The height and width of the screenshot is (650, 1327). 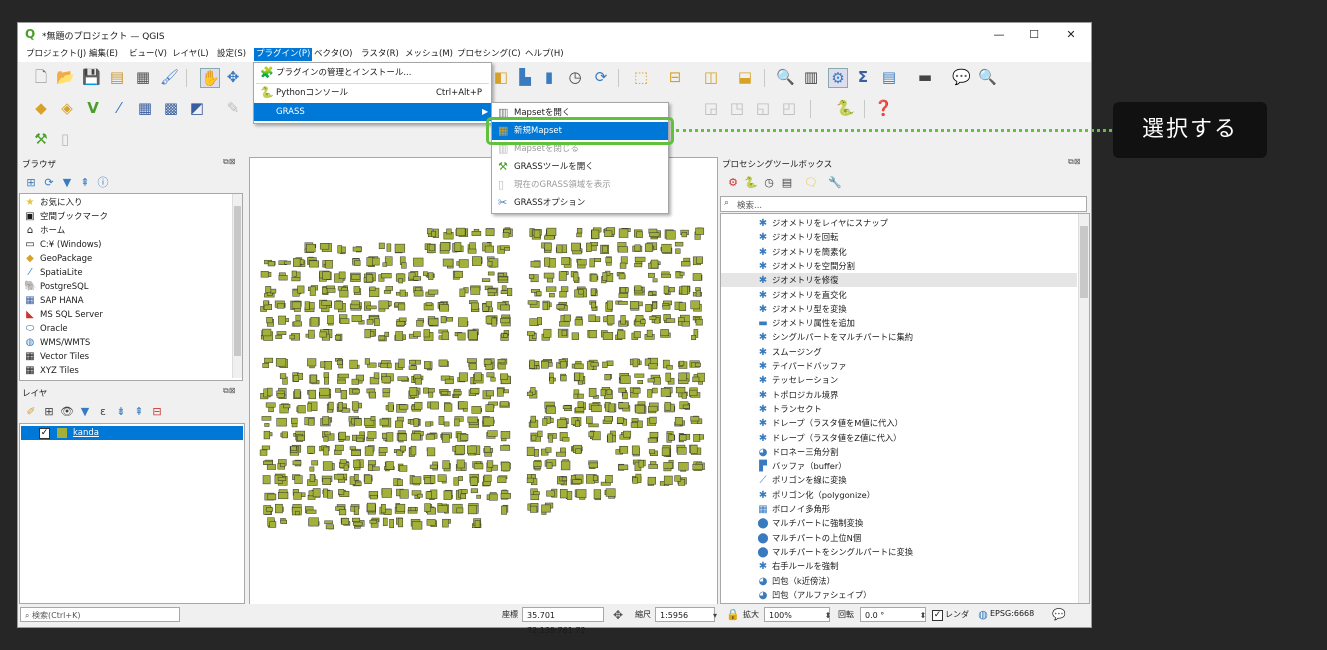 What do you see at coordinates (829, 438) in the screenshot?
I see `processing-tool-item: ✱ ドレープ（ラスタ値をZ値に代入）` at bounding box center [829, 438].